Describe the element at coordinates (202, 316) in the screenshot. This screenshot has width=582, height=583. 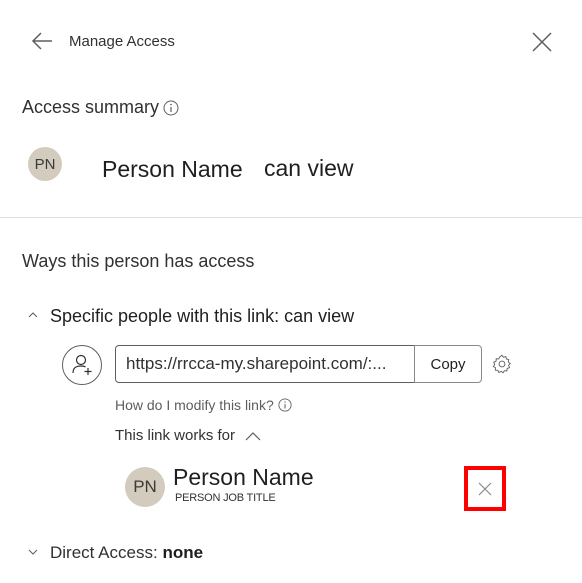
I see `link-section-toggle: Specific people with this link: can view` at that location.